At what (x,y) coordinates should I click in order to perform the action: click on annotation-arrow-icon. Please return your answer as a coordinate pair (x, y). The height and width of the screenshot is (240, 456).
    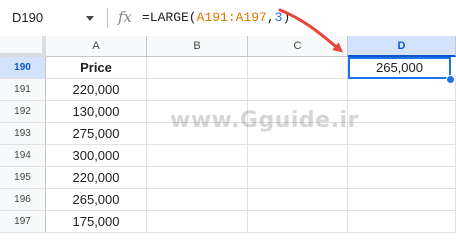
    Looking at the image, I should click on (311, 30).